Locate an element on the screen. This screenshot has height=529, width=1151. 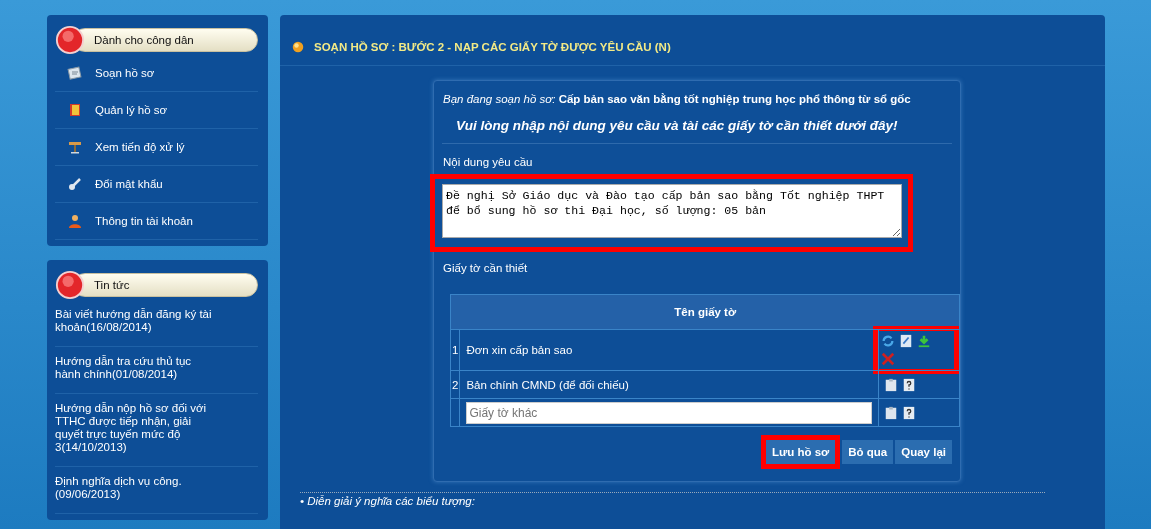
menu-link: Xem tiến độ xử lý is located at coordinates (140, 147).